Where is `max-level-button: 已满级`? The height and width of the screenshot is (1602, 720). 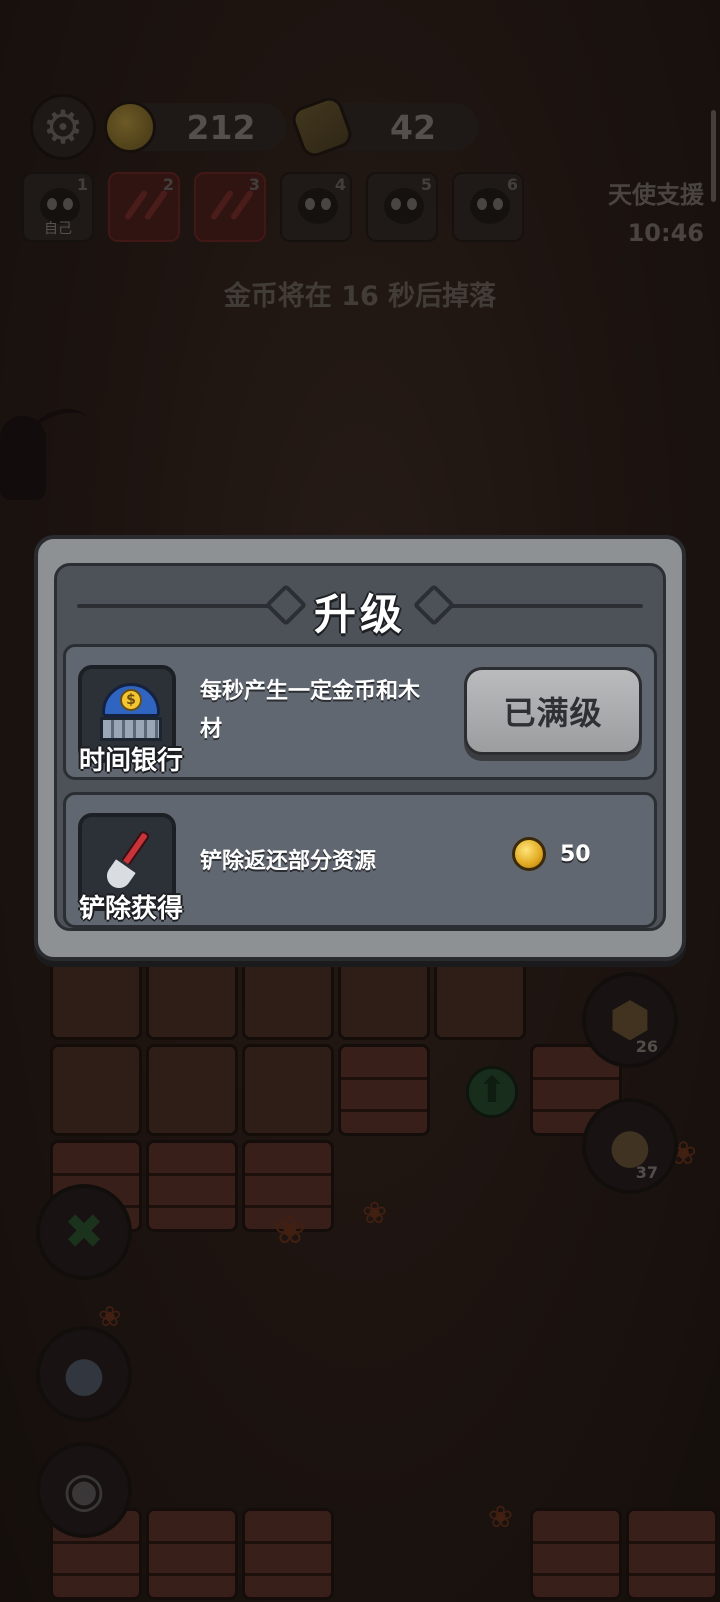
max-level-button: 已满级 is located at coordinates (553, 711).